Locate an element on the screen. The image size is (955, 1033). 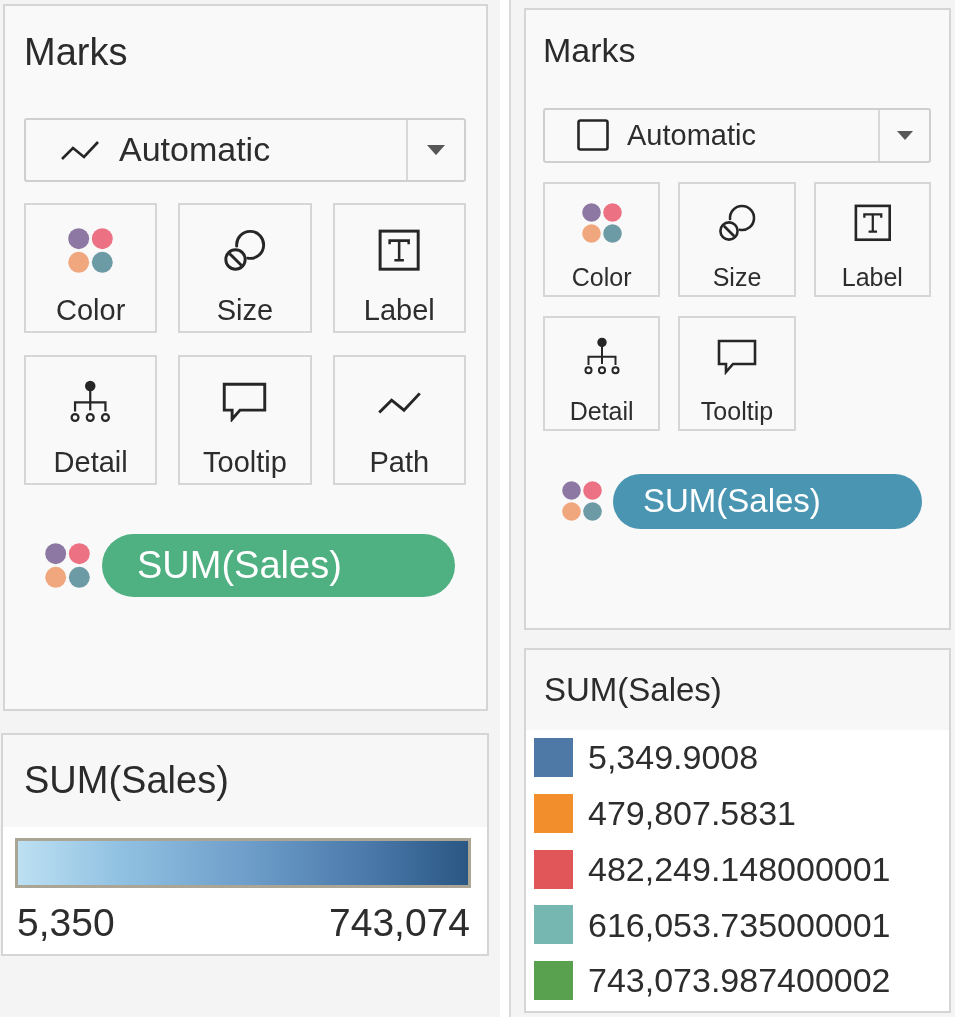
legend-item-label: 482,249.148000001 is located at coordinates (739, 869).